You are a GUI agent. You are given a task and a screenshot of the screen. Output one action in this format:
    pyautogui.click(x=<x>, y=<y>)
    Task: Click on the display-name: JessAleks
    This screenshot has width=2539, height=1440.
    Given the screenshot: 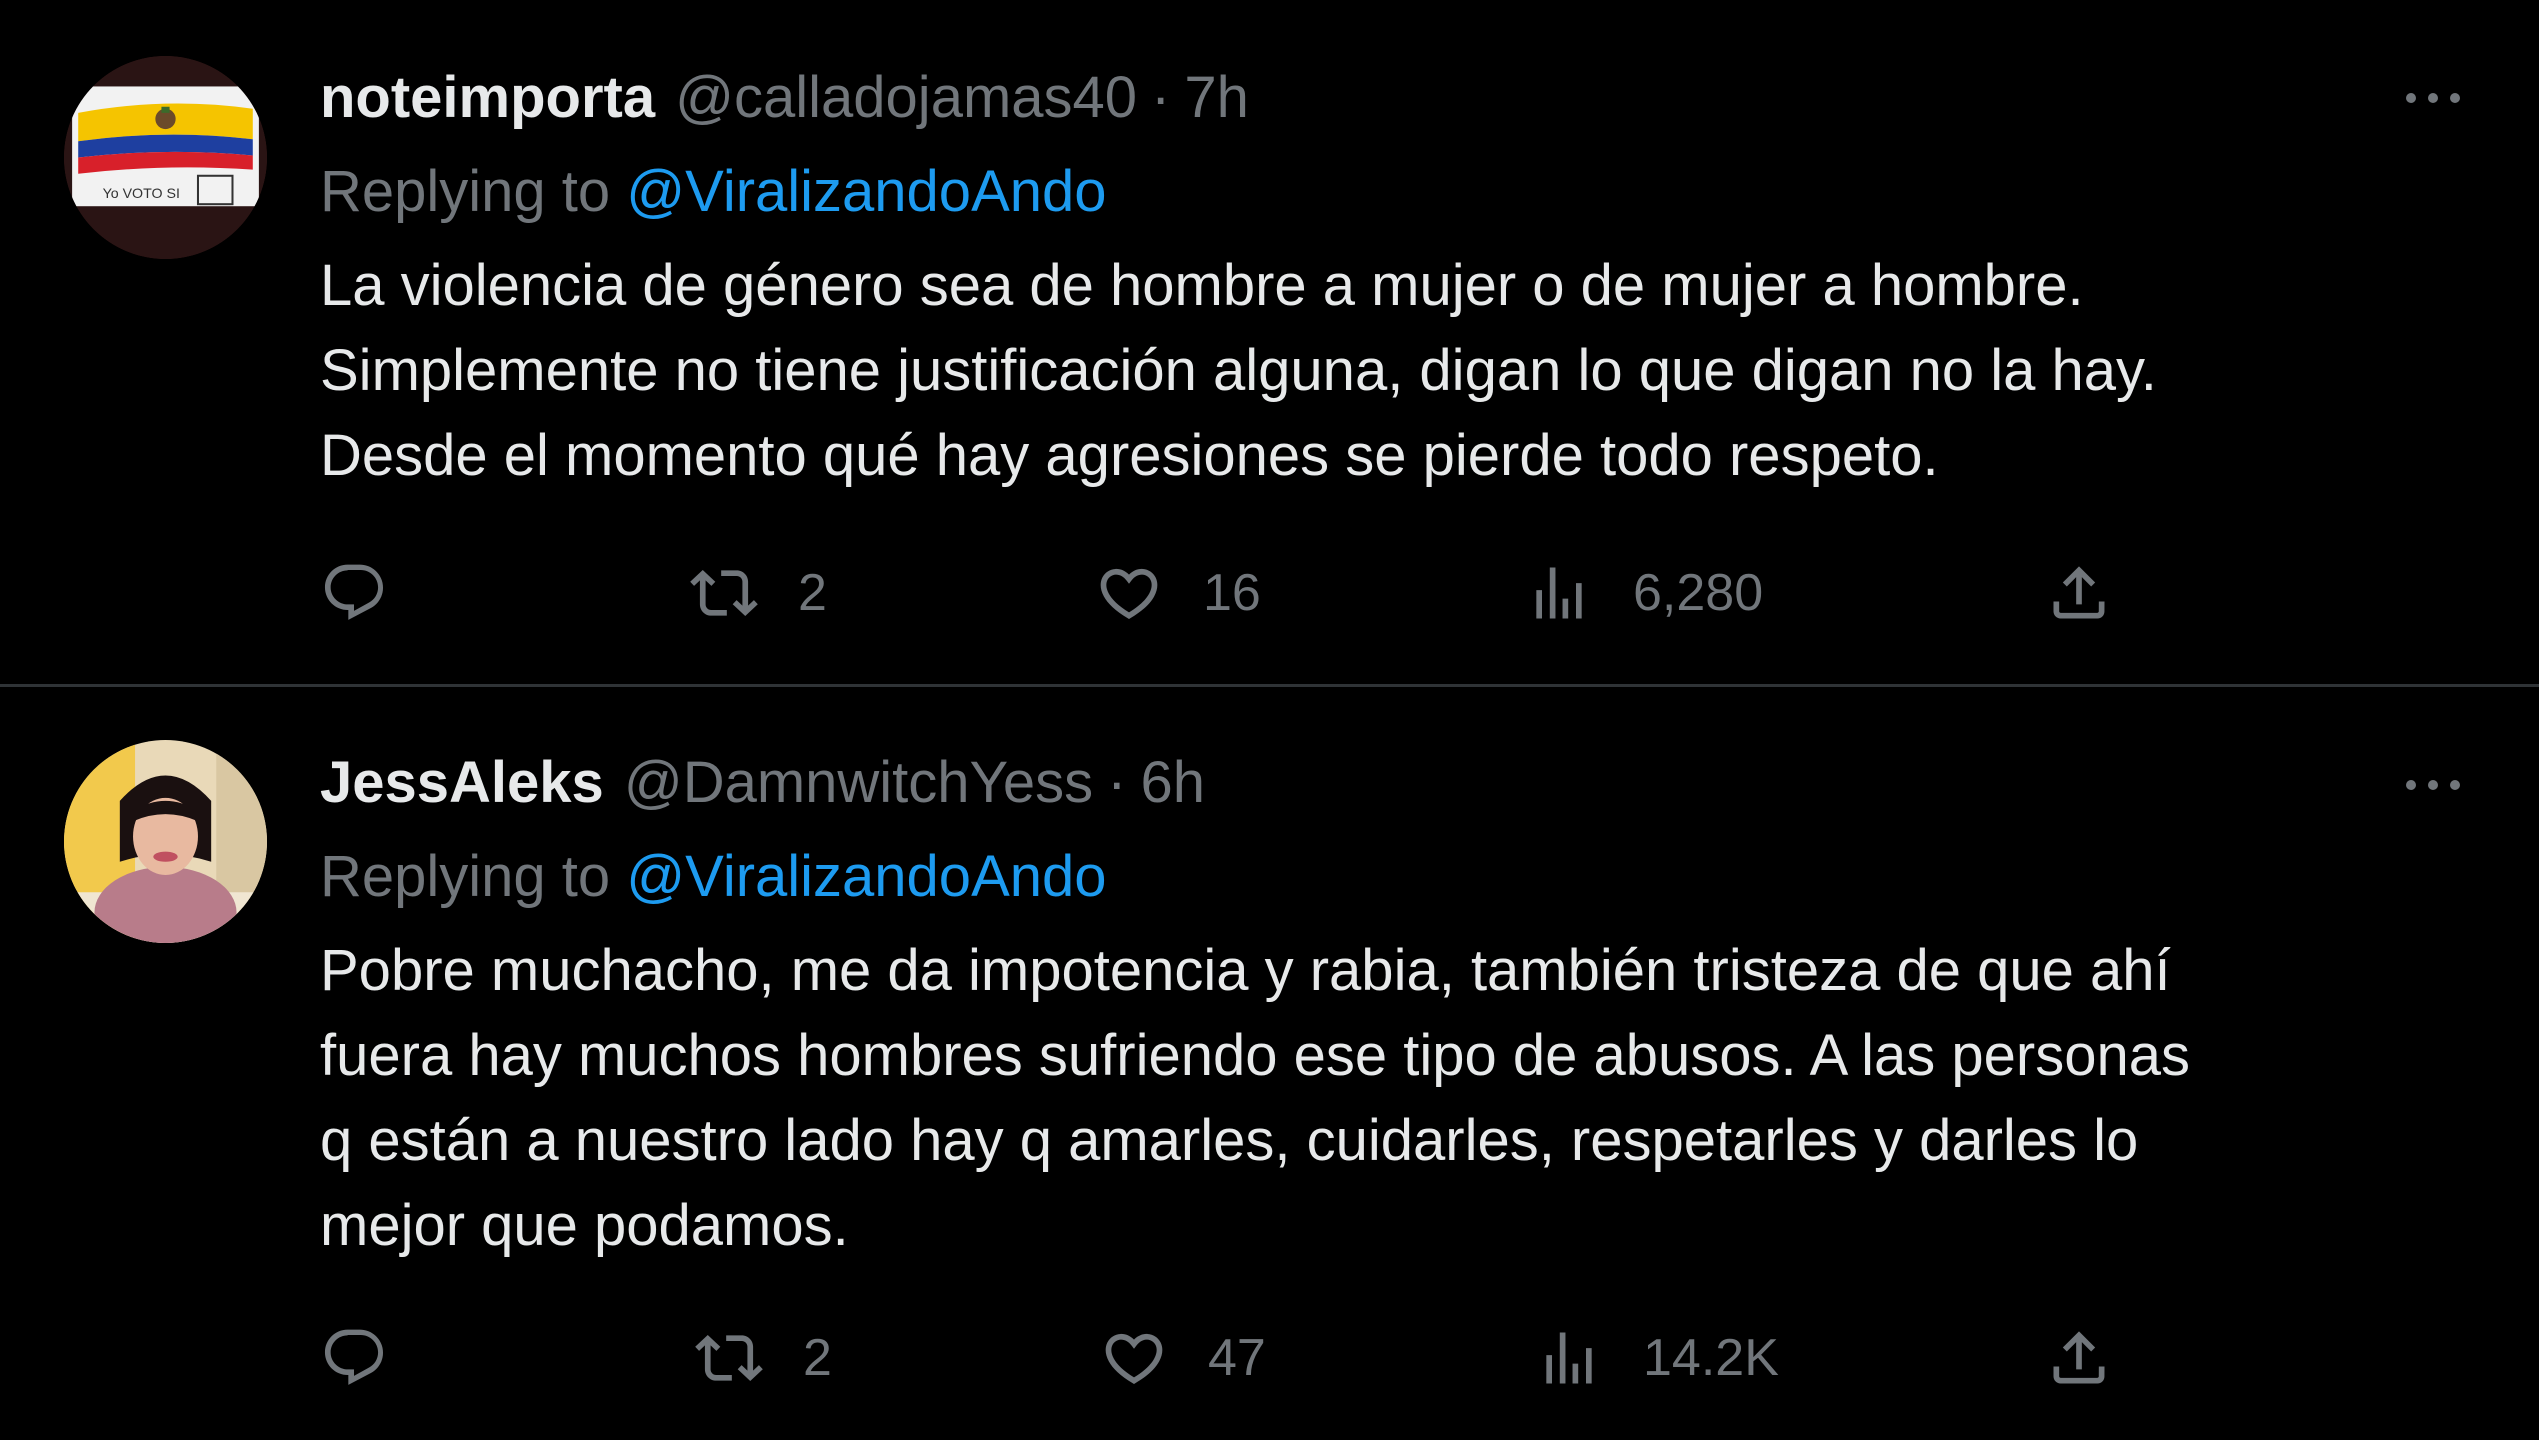 What is the action you would take?
    pyautogui.click(x=462, y=783)
    